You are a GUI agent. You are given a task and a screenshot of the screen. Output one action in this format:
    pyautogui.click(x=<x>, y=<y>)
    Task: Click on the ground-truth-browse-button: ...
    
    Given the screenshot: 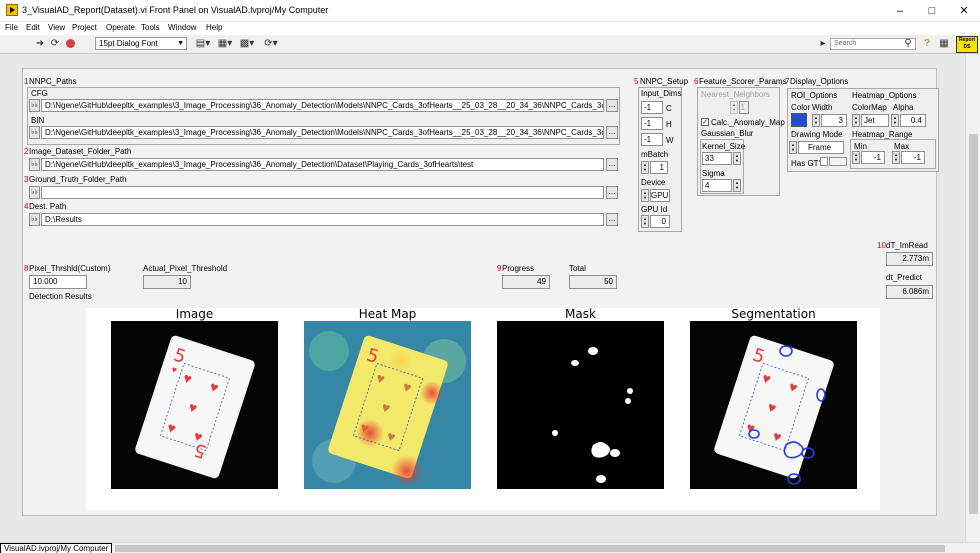 What is the action you would take?
    pyautogui.click(x=612, y=192)
    